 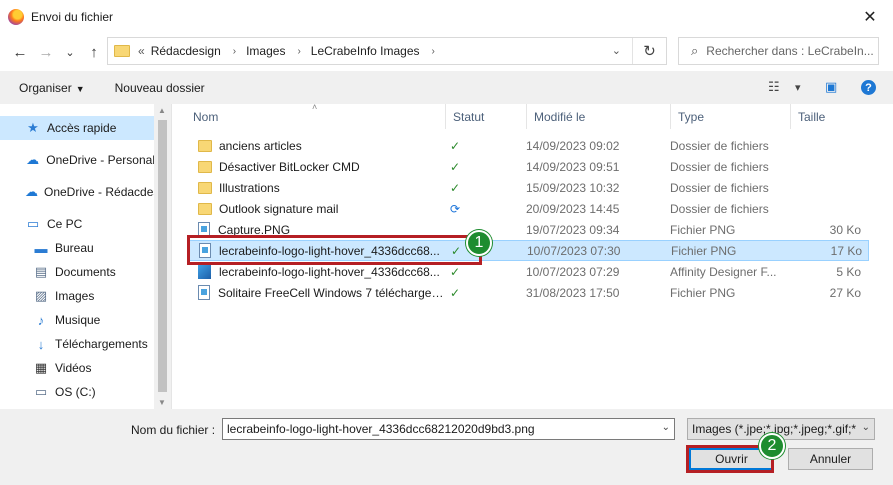 I want to click on breadcrumb-overflow: «, so click(x=141, y=51).